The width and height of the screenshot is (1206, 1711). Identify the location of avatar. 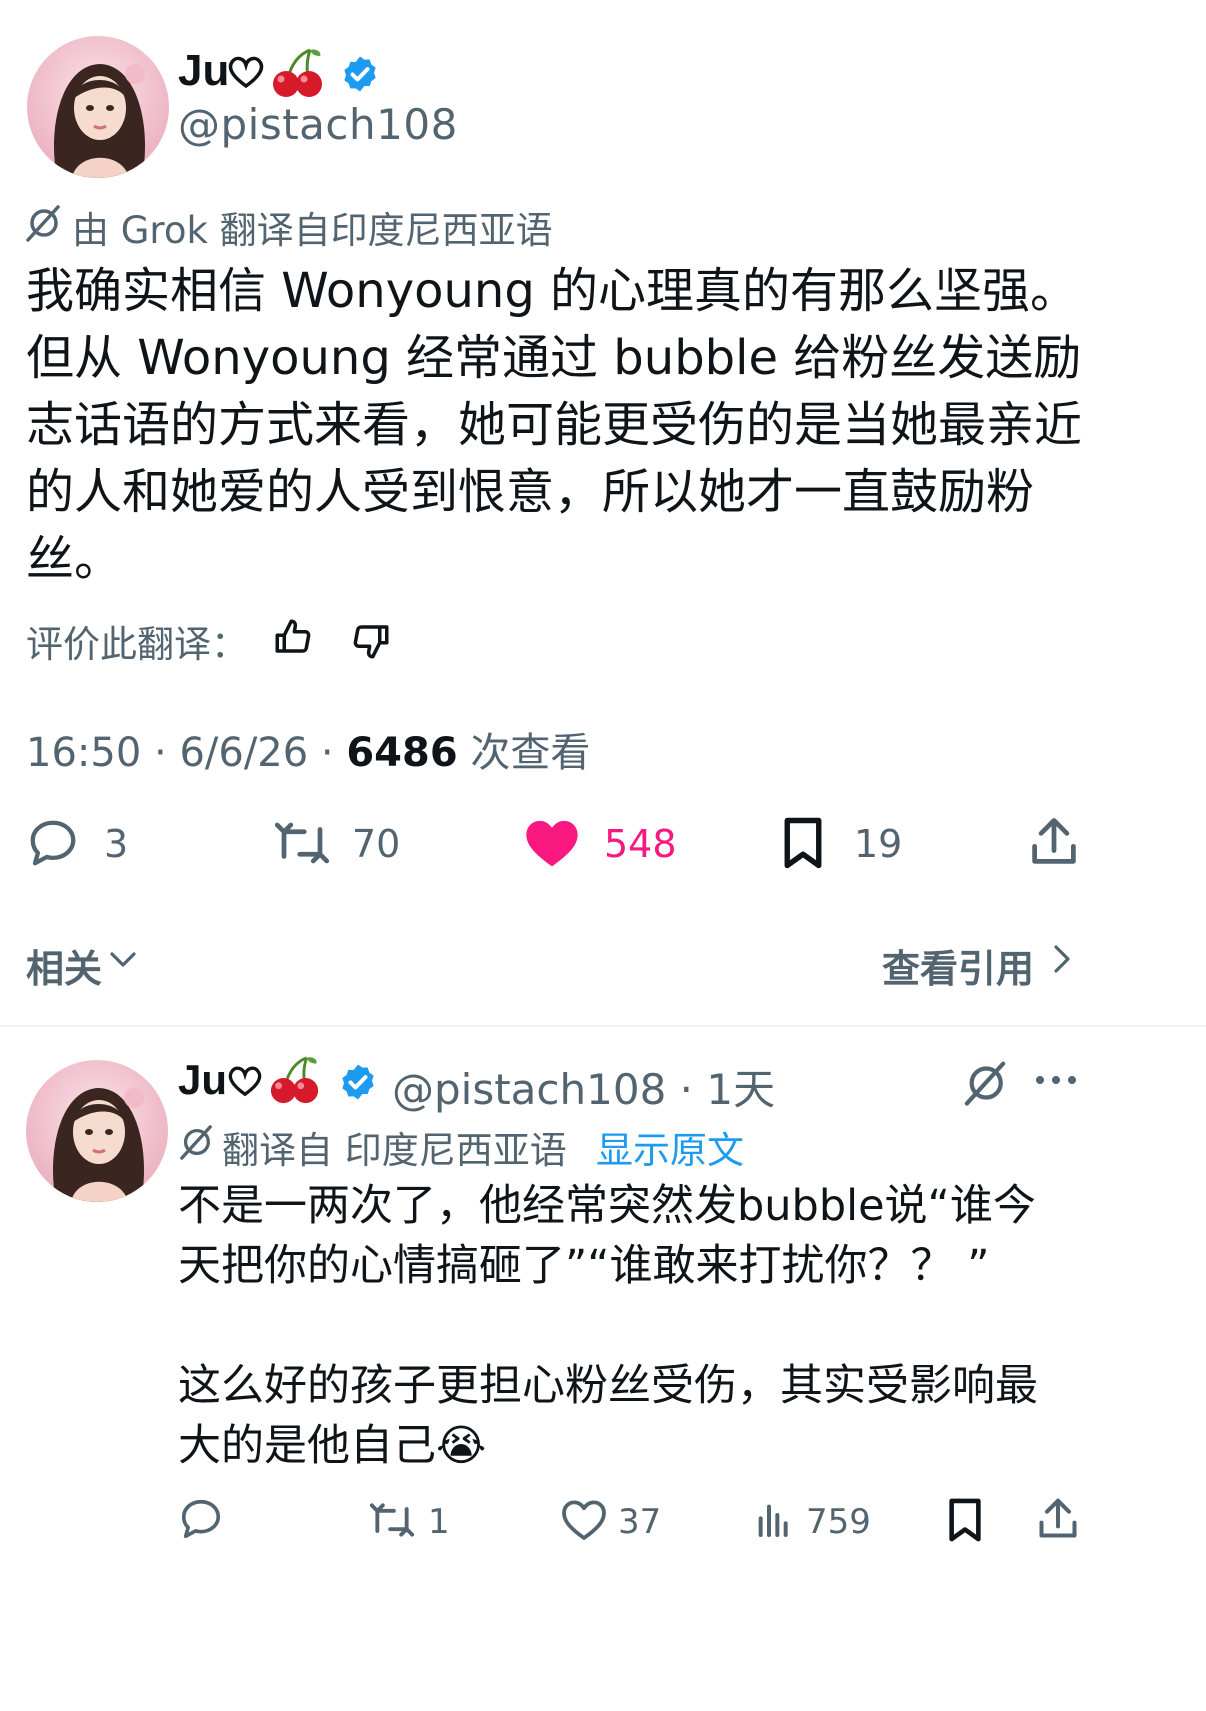
(98, 107).